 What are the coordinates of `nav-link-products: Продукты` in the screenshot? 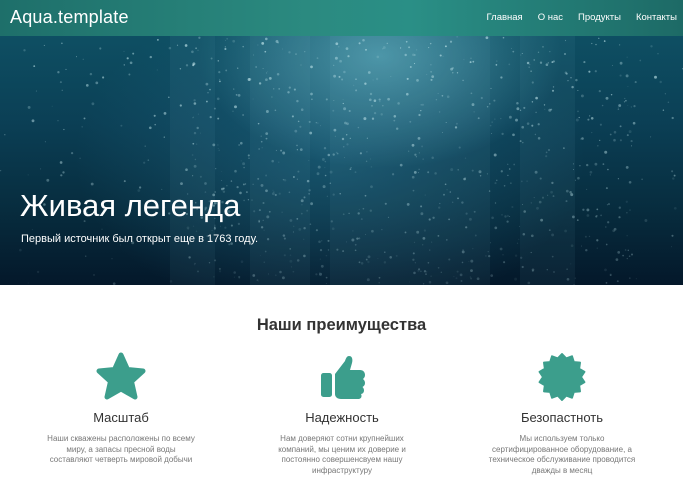 It's located at (599, 17).